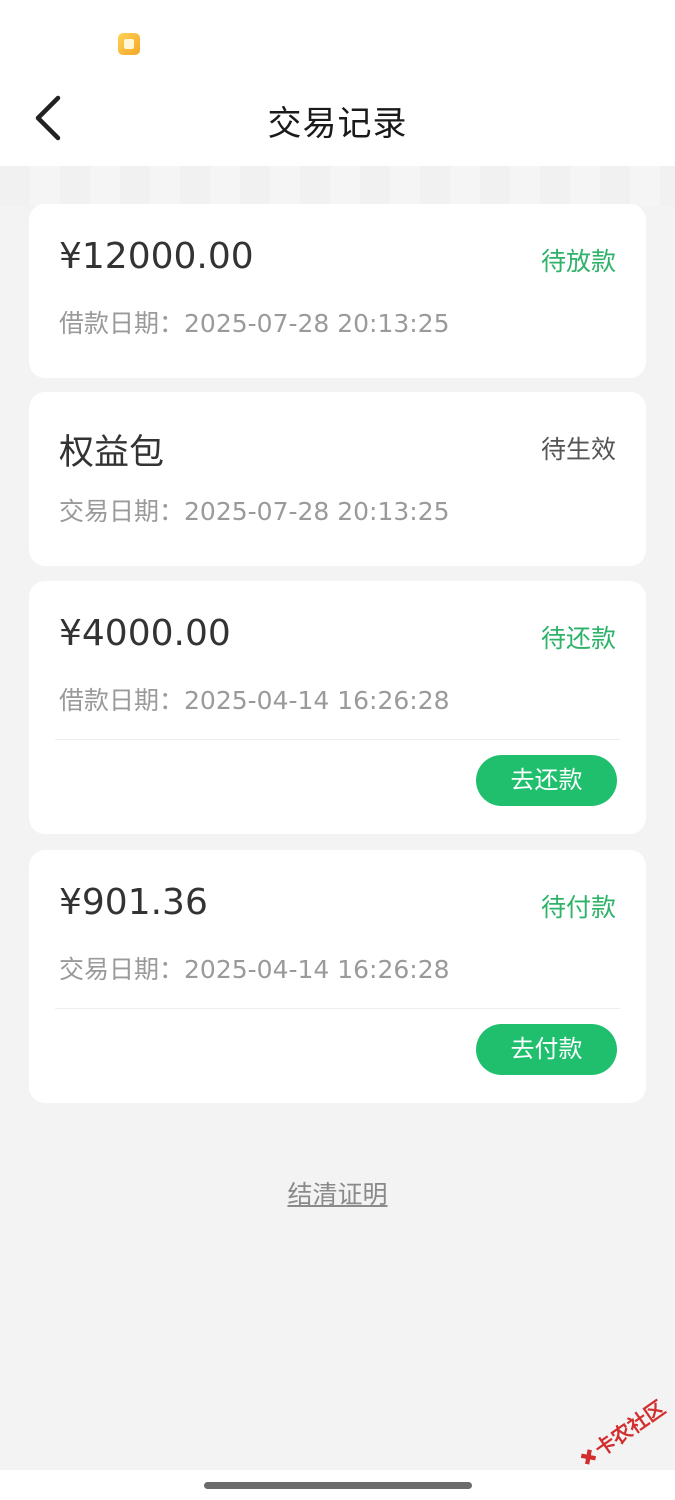 The height and width of the screenshot is (1500, 675). What do you see at coordinates (338, 1485) in the screenshot?
I see `home-indicator` at bounding box center [338, 1485].